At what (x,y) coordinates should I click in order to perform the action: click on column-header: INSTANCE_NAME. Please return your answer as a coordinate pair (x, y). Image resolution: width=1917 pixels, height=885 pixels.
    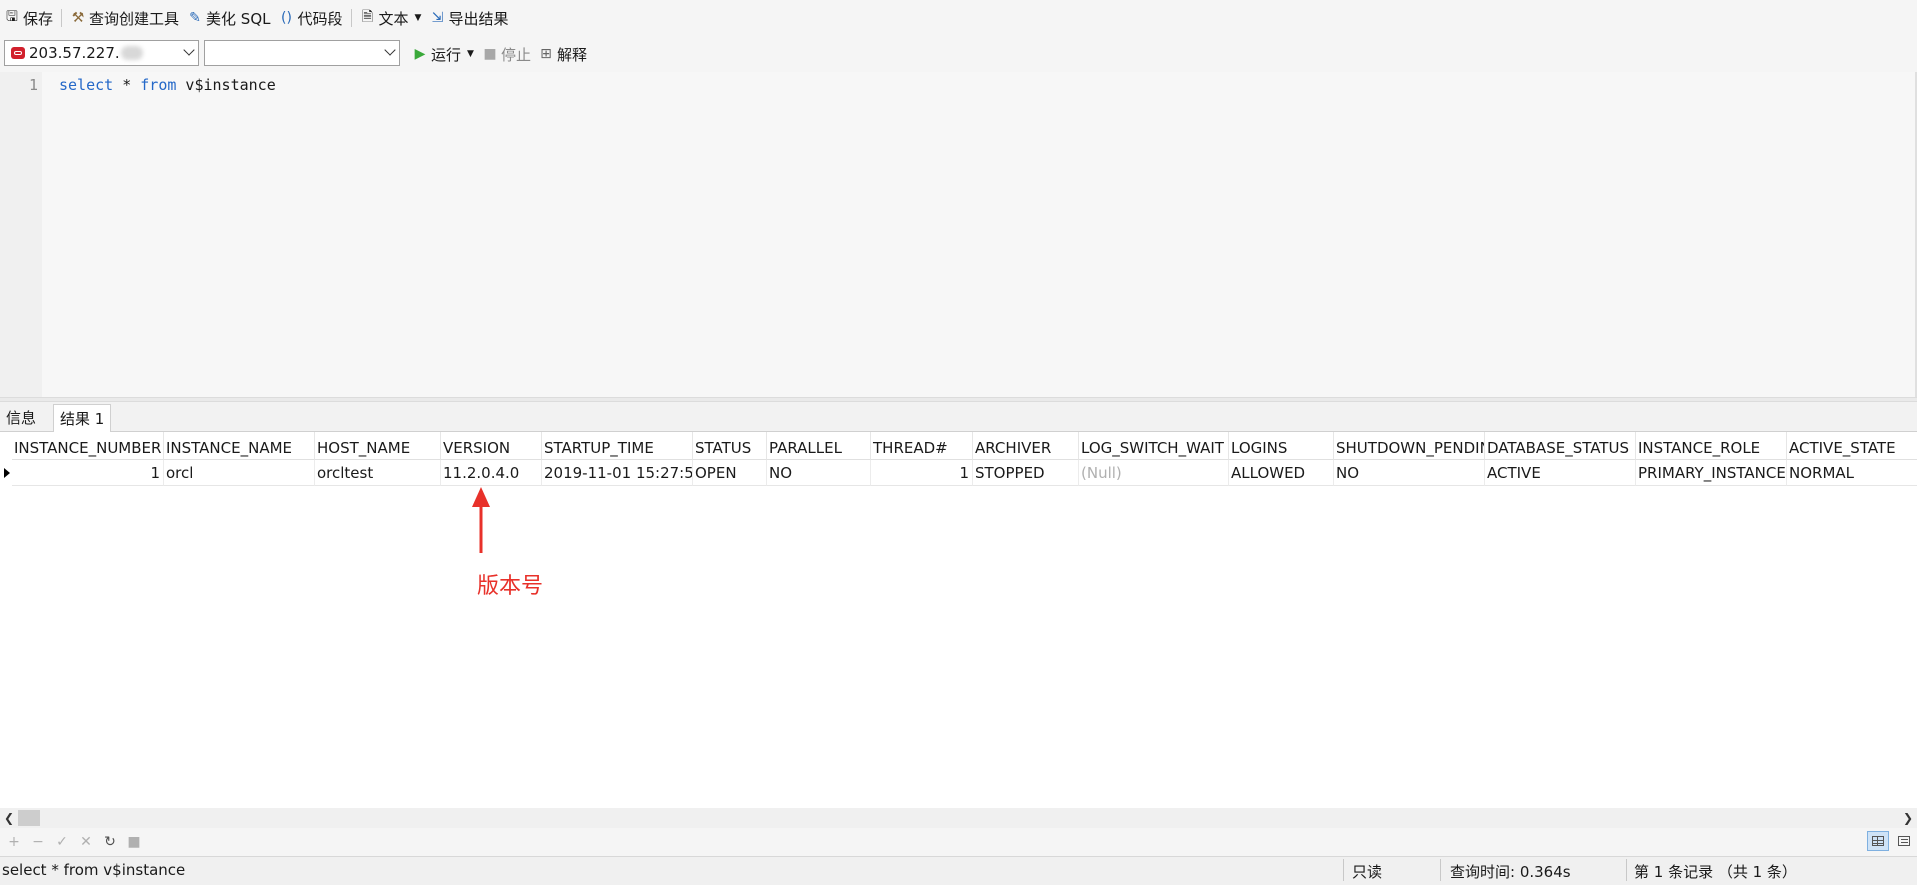
    Looking at the image, I should click on (239, 446).